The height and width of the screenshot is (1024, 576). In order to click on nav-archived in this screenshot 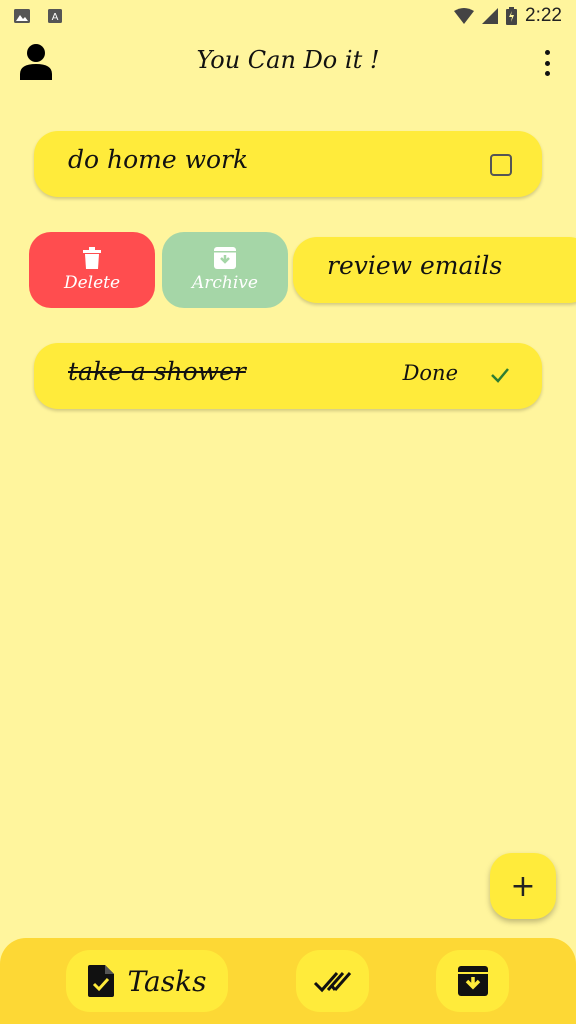, I will do `click(472, 981)`.